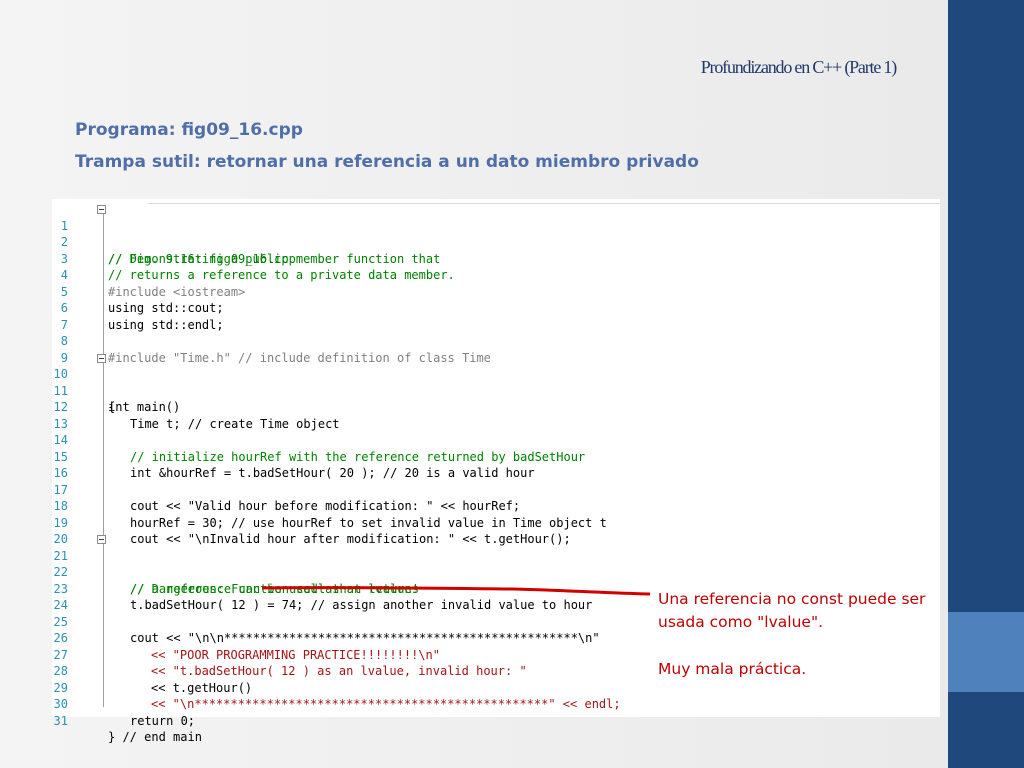 The height and width of the screenshot is (768, 1024). What do you see at coordinates (60, 720) in the screenshot?
I see `line-number: 31` at bounding box center [60, 720].